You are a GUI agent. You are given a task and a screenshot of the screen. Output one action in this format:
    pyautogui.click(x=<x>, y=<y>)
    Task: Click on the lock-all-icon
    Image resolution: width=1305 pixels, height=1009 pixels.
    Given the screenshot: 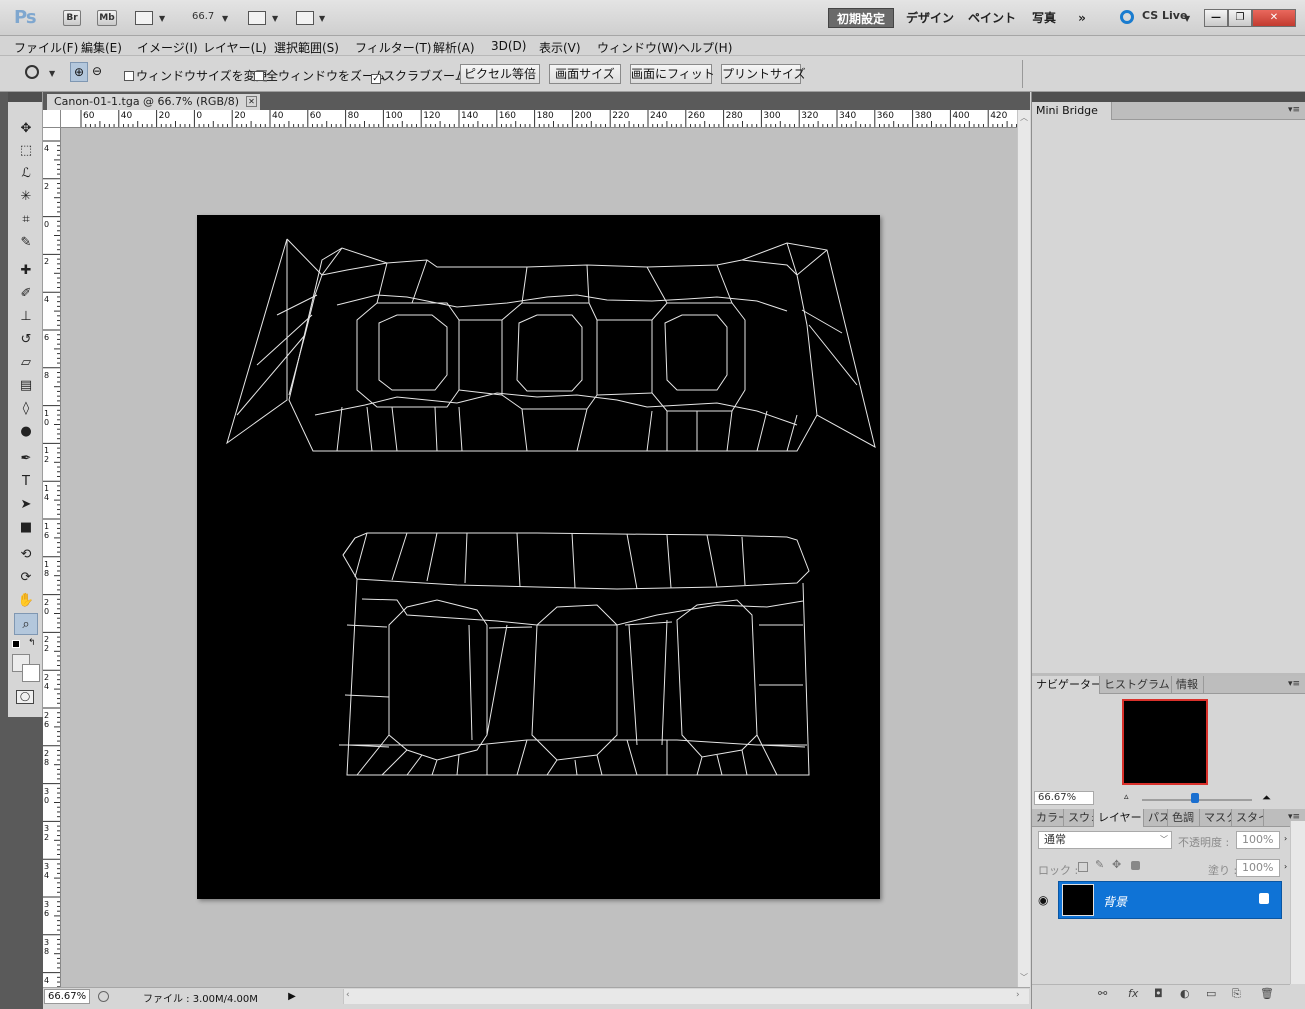 What is the action you would take?
    pyautogui.click(x=1135, y=865)
    